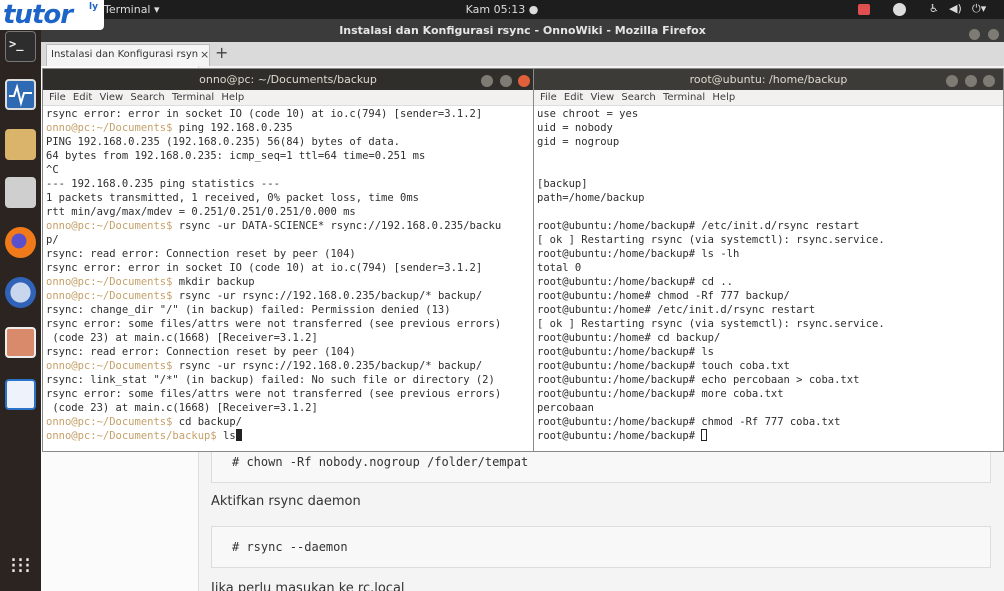 This screenshot has height=591, width=1004. Describe the element at coordinates (20, 46) in the screenshot. I see `terminal-icon: >_` at that location.